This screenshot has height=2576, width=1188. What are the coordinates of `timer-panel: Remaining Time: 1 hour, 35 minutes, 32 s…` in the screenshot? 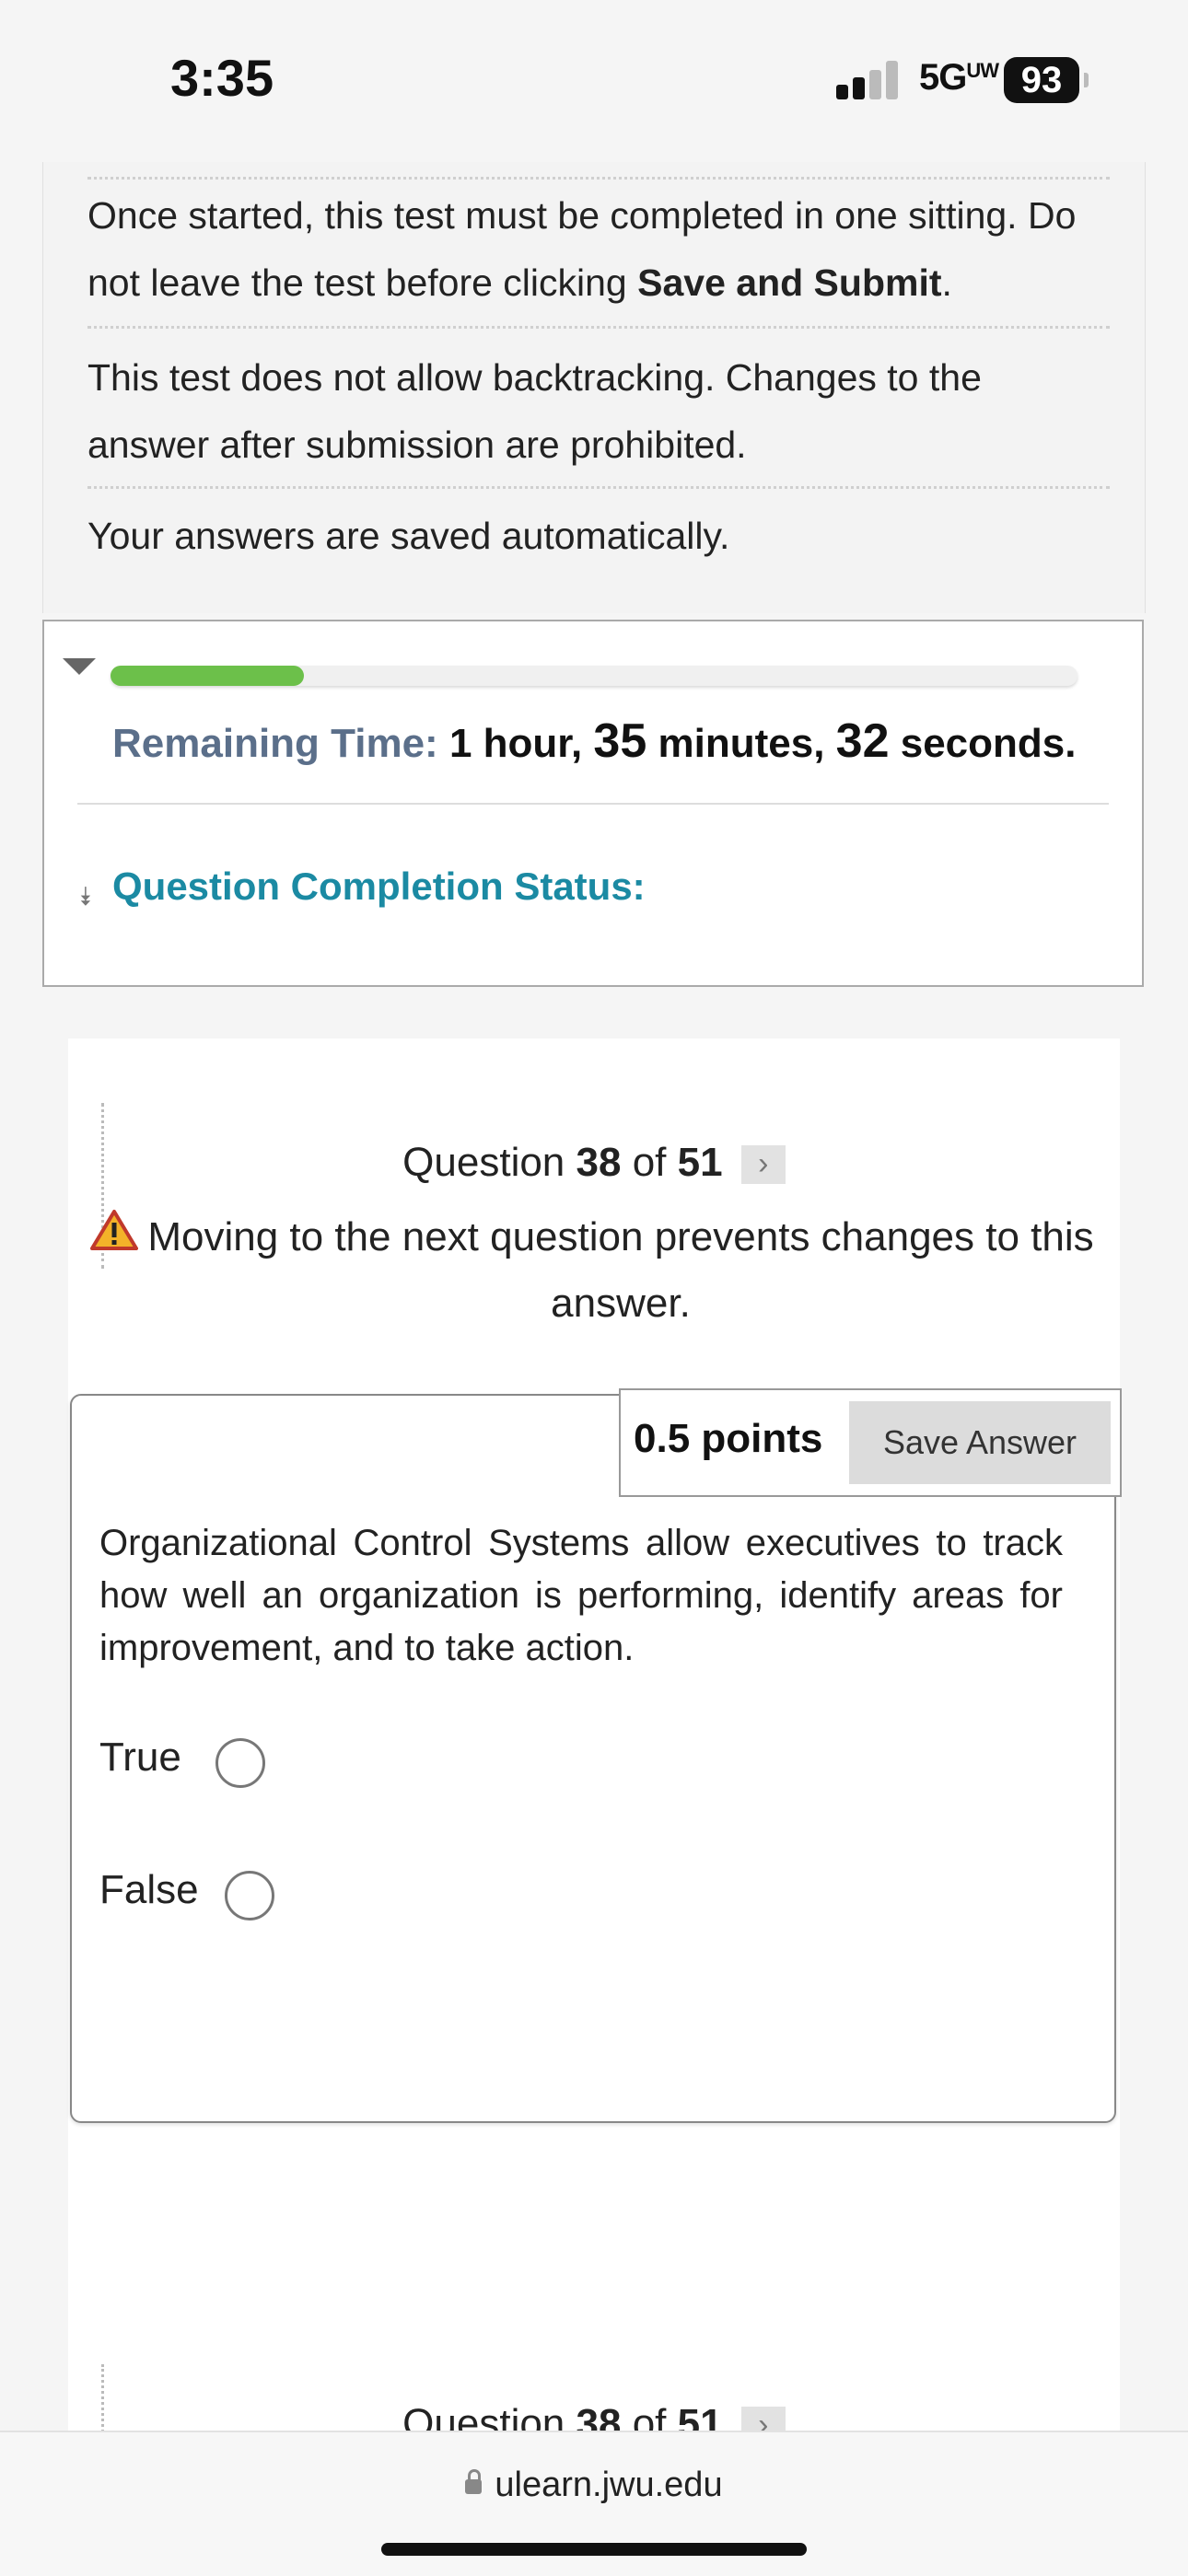 It's located at (593, 803).